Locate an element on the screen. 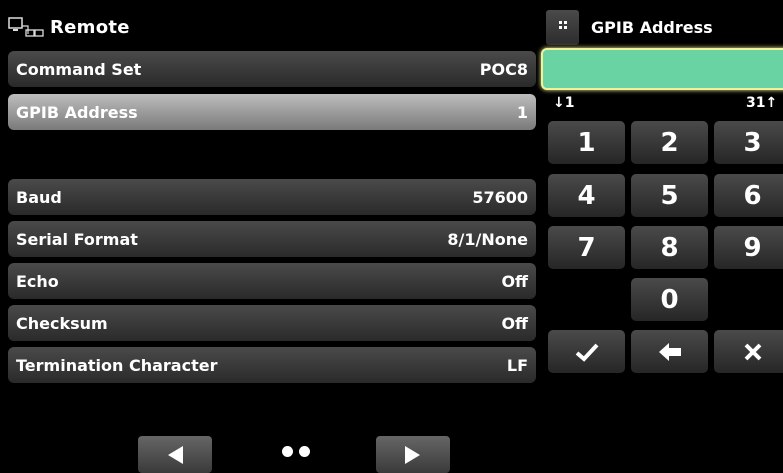 This screenshot has height=473, width=783. echo-row: Echo Off is located at coordinates (272, 281).